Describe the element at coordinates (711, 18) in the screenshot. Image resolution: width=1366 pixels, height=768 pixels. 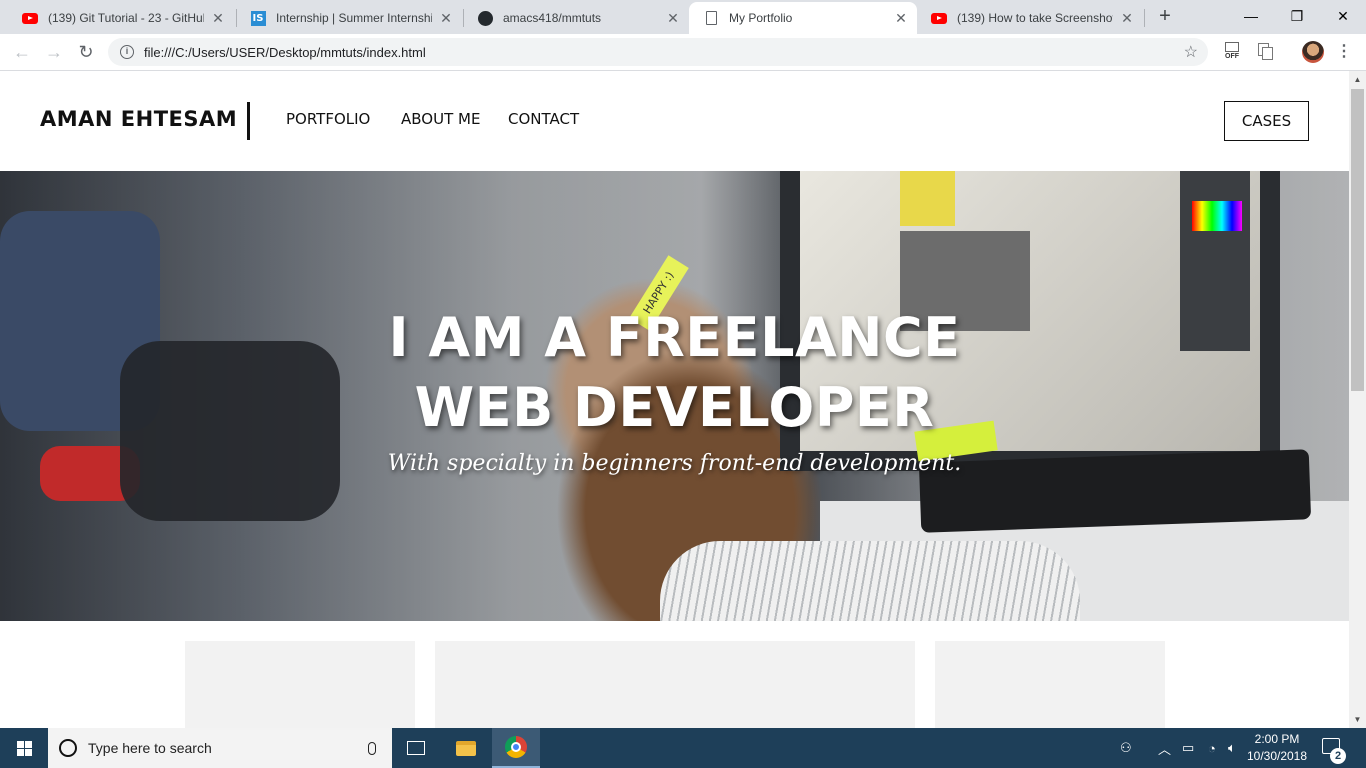
I see `document-icon` at that location.